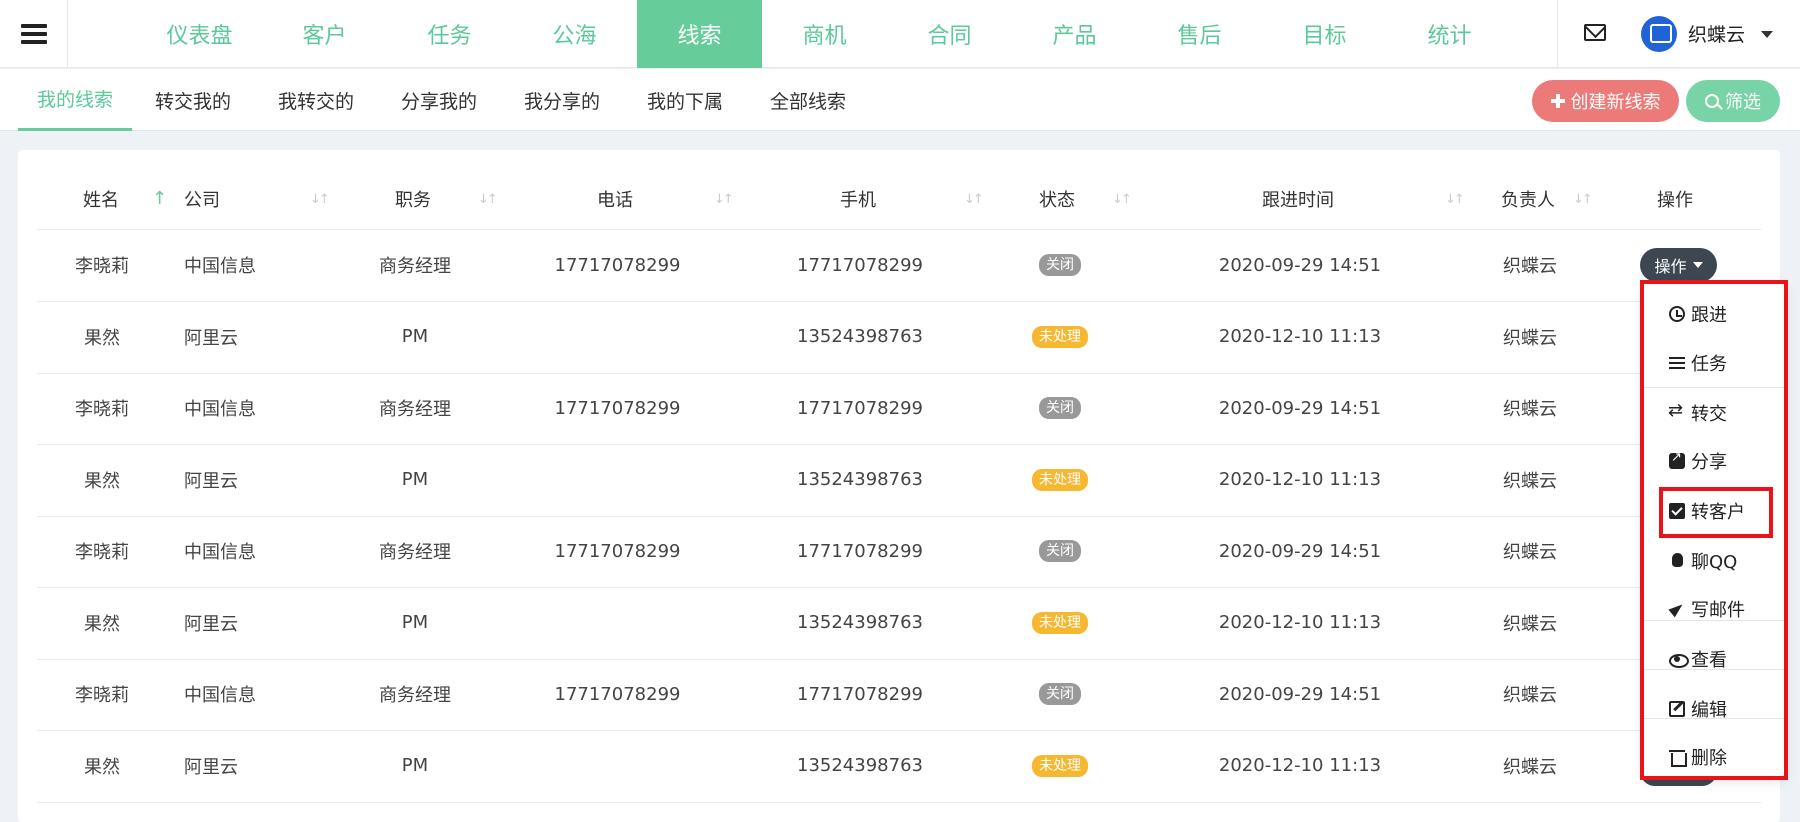 Image resolution: width=1800 pixels, height=822 pixels. What do you see at coordinates (1678, 758) in the screenshot?
I see `trash-icon` at bounding box center [1678, 758].